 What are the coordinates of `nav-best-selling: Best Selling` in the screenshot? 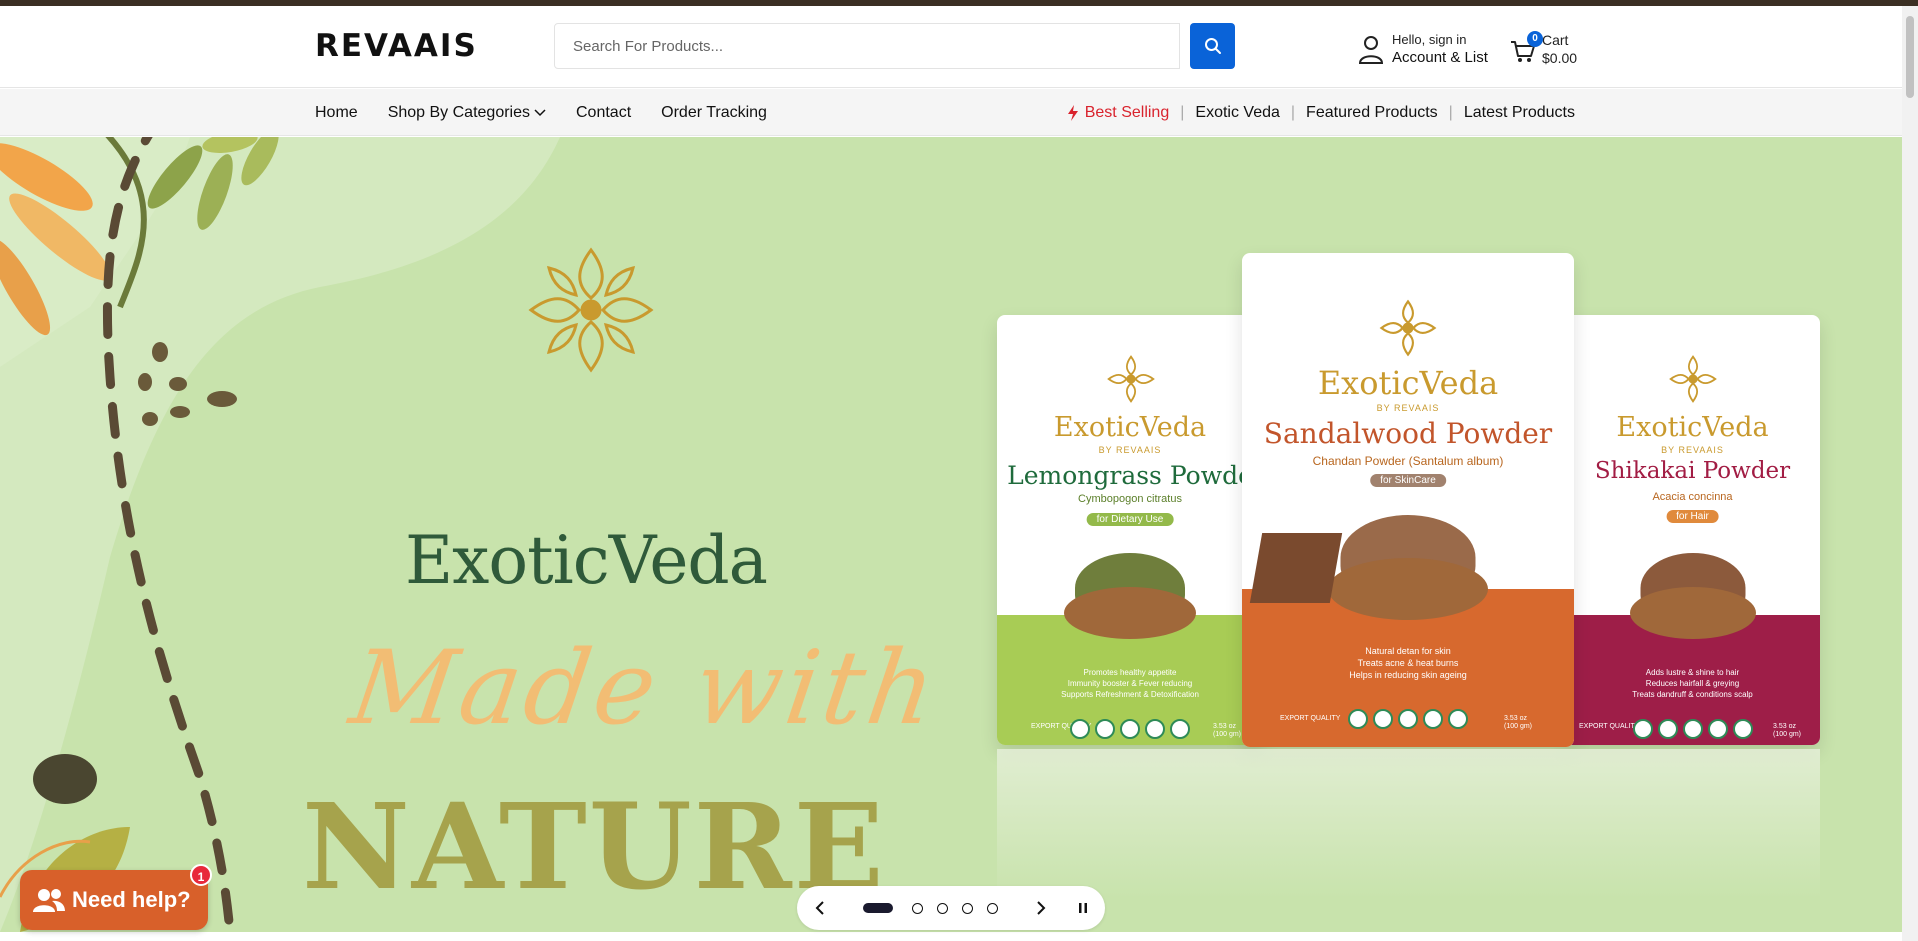 It's located at (1118, 112).